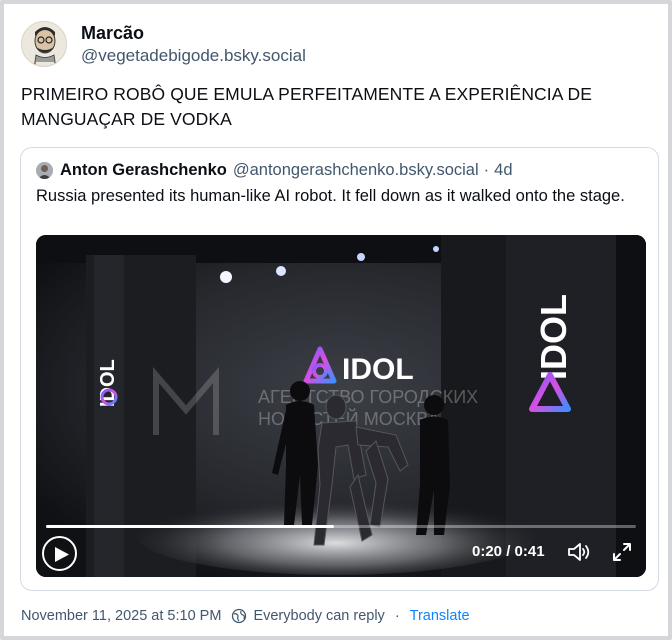 The image size is (672, 640). I want to click on mute-button, so click(579, 552).